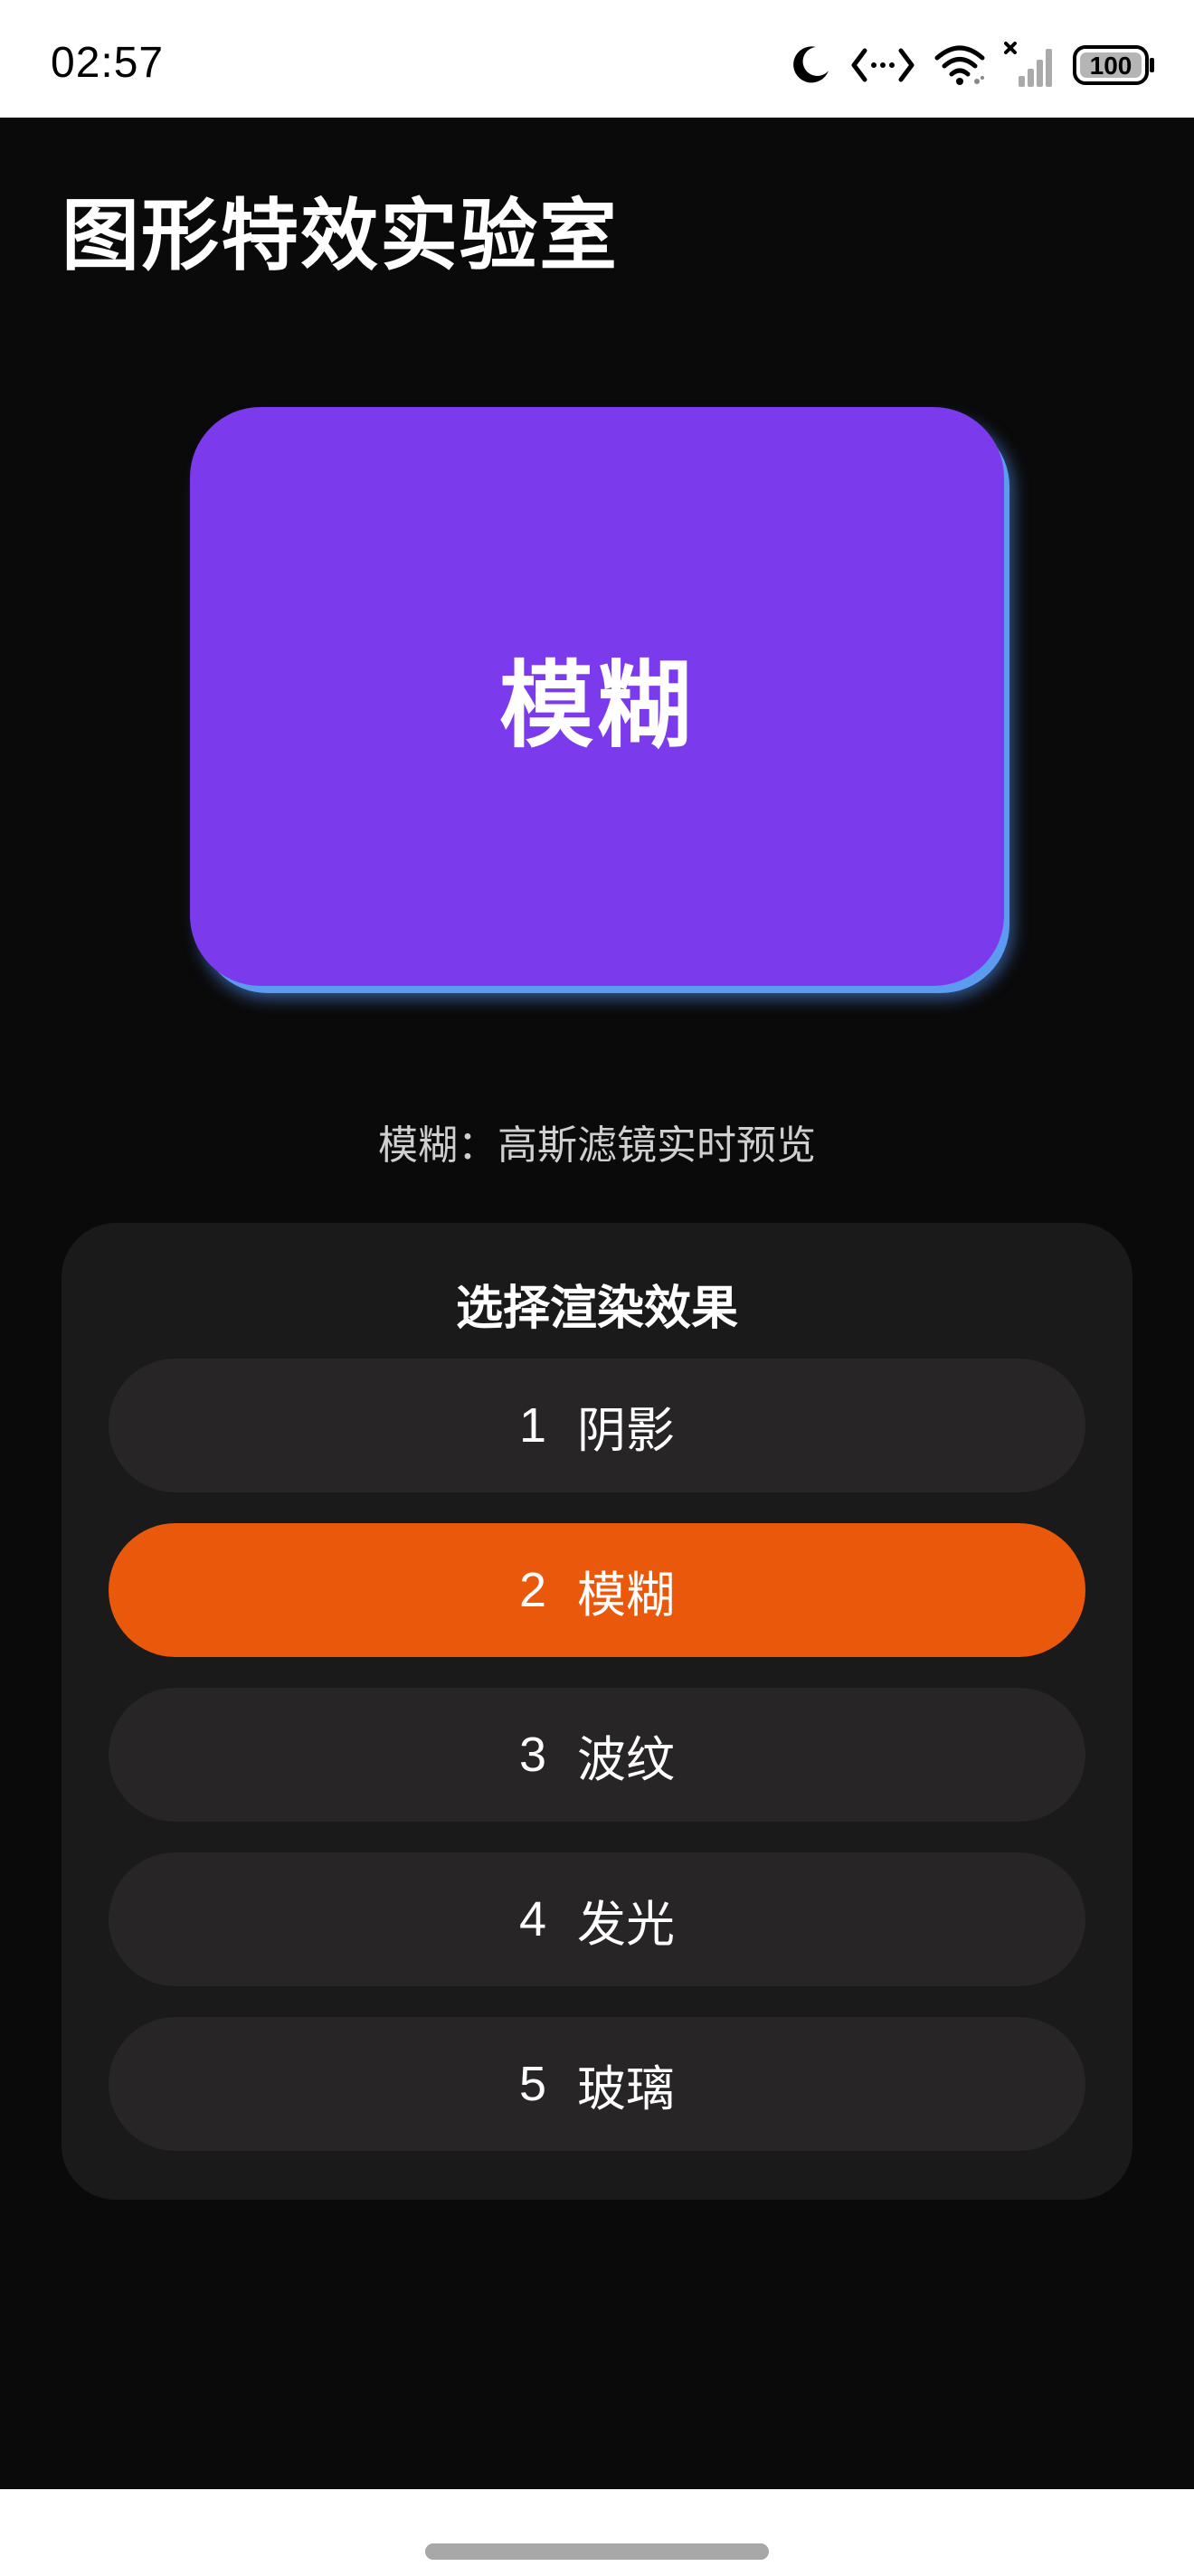 Image resolution: width=1194 pixels, height=2576 pixels. Describe the element at coordinates (340, 236) in the screenshot. I see `page-title: 图形特效实验室` at that location.